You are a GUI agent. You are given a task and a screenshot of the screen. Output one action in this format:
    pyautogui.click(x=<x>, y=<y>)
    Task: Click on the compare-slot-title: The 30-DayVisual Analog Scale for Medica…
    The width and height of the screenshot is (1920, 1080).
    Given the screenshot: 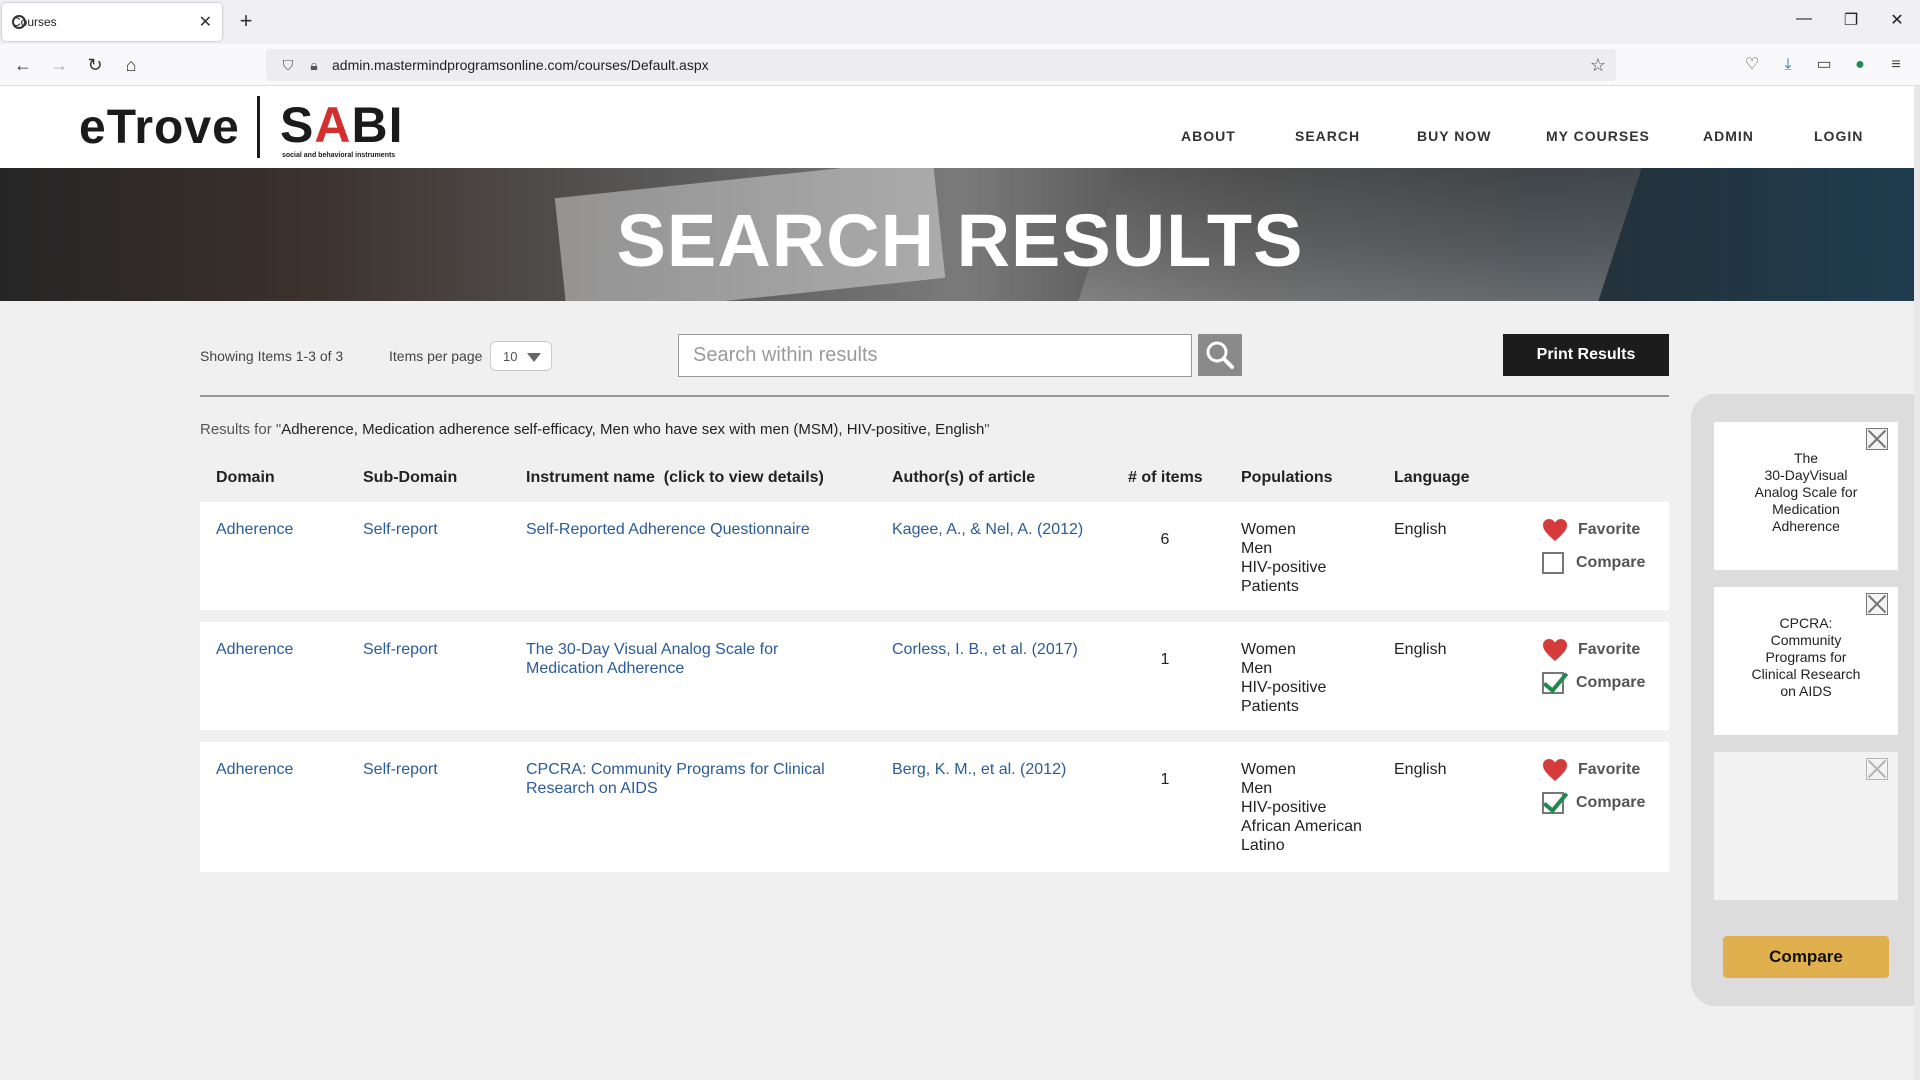 What is the action you would take?
    pyautogui.click(x=1806, y=492)
    